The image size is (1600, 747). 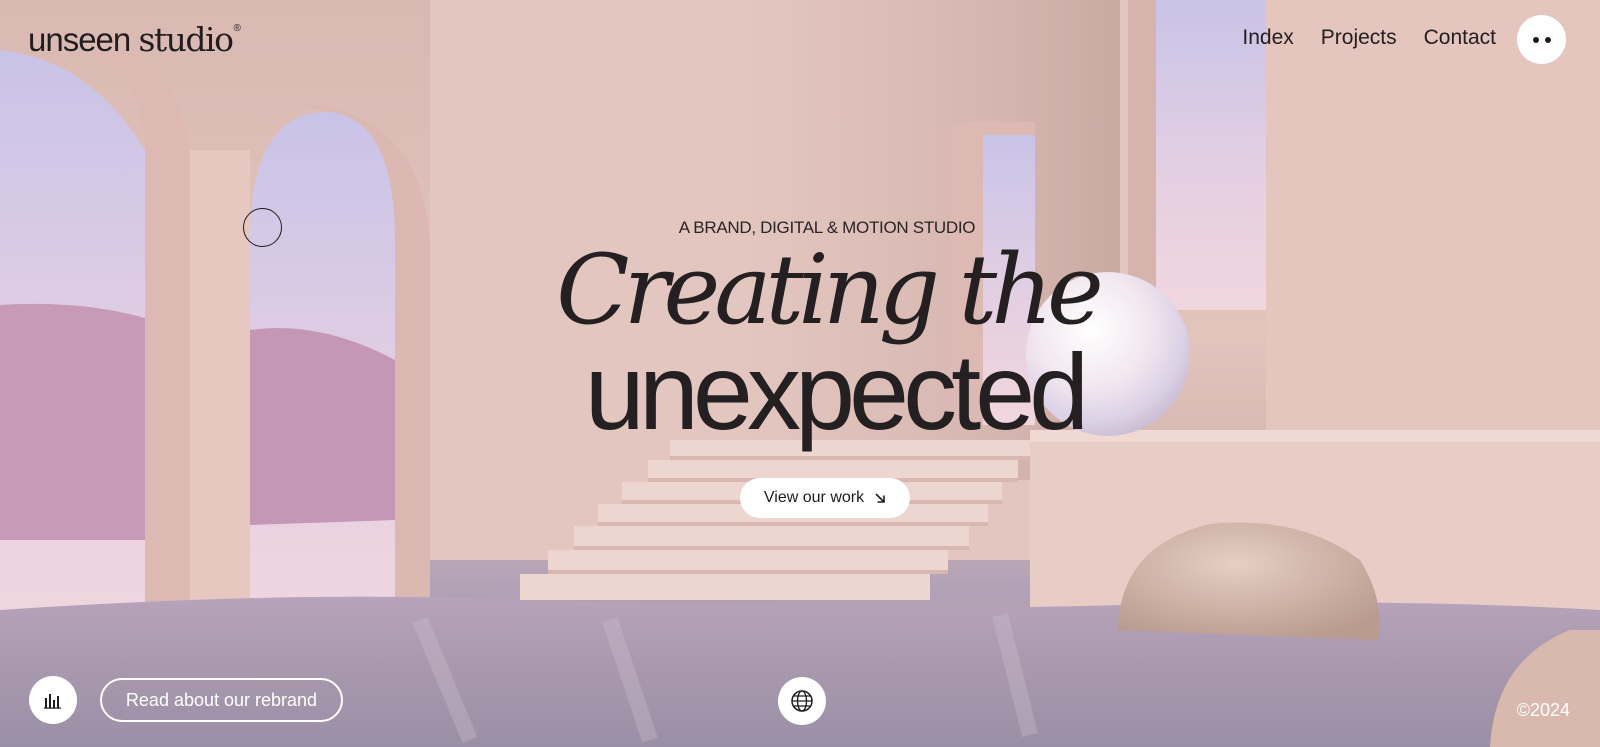 I want to click on copyright-text: ©2024, so click(x=1543, y=710).